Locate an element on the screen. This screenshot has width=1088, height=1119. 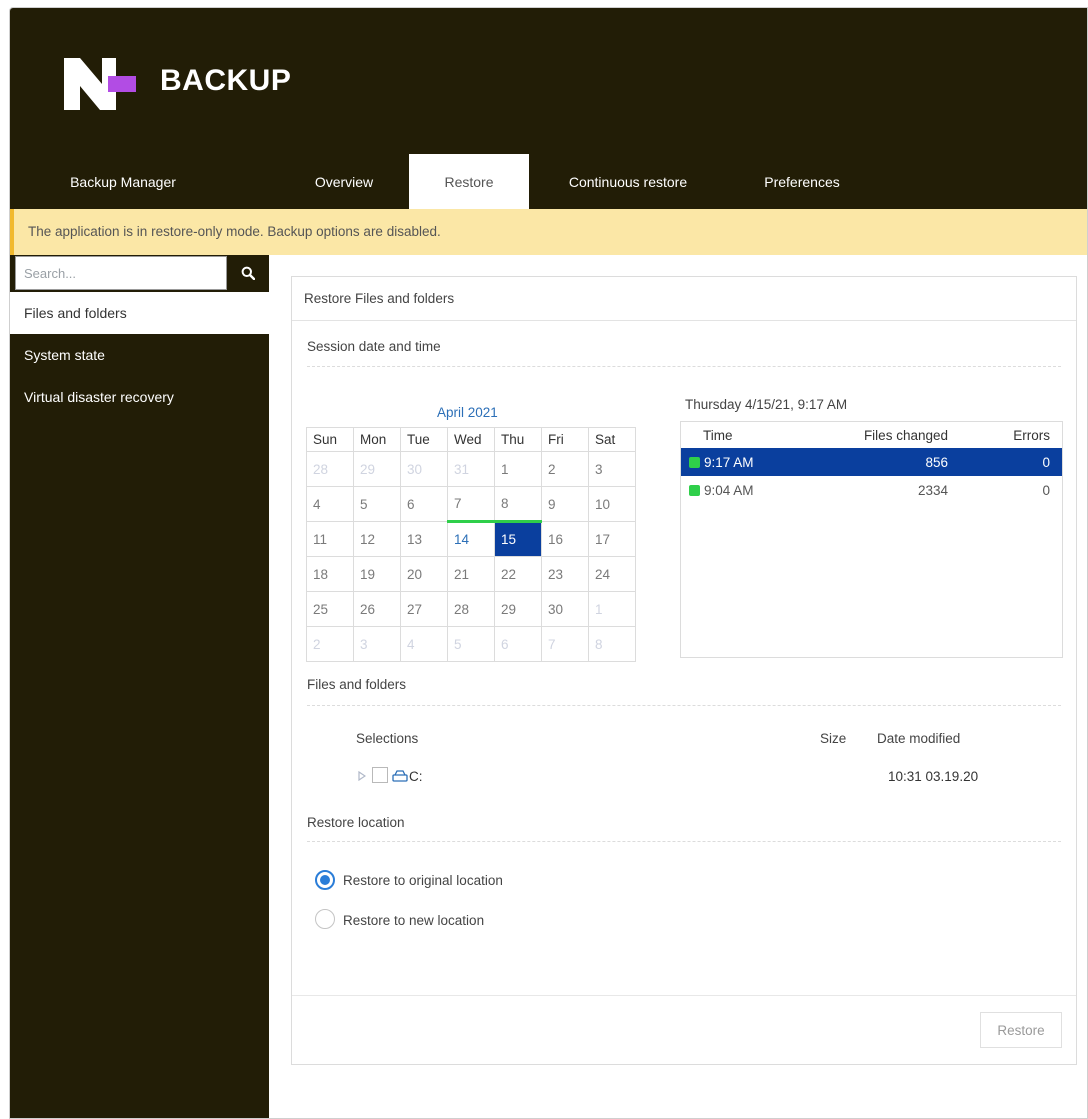
search-box is located at coordinates (121, 273).